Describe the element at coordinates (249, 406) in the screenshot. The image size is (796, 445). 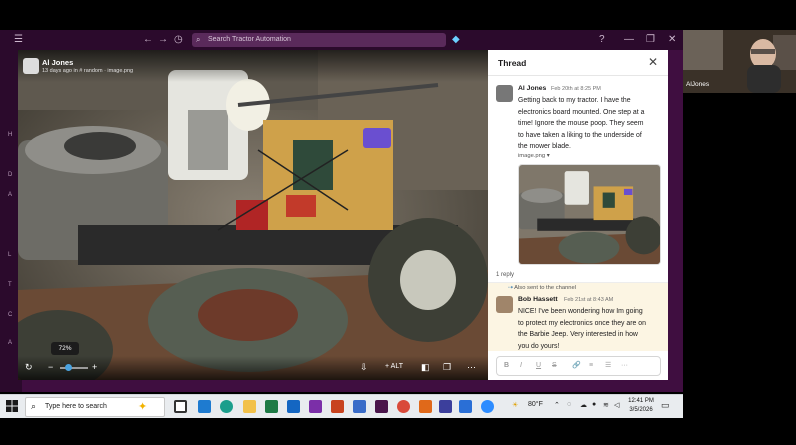
I see `file-explorer-icon` at that location.